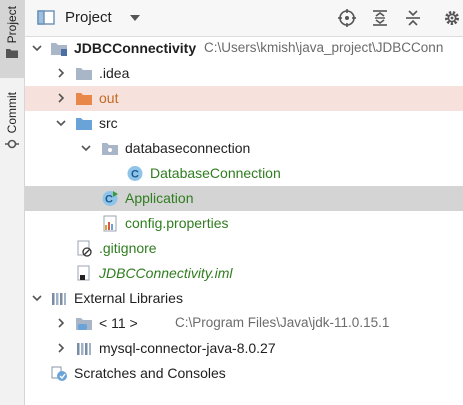 The image size is (463, 405). Describe the element at coordinates (84, 99) in the screenshot. I see `excluded-folder-icon` at that location.